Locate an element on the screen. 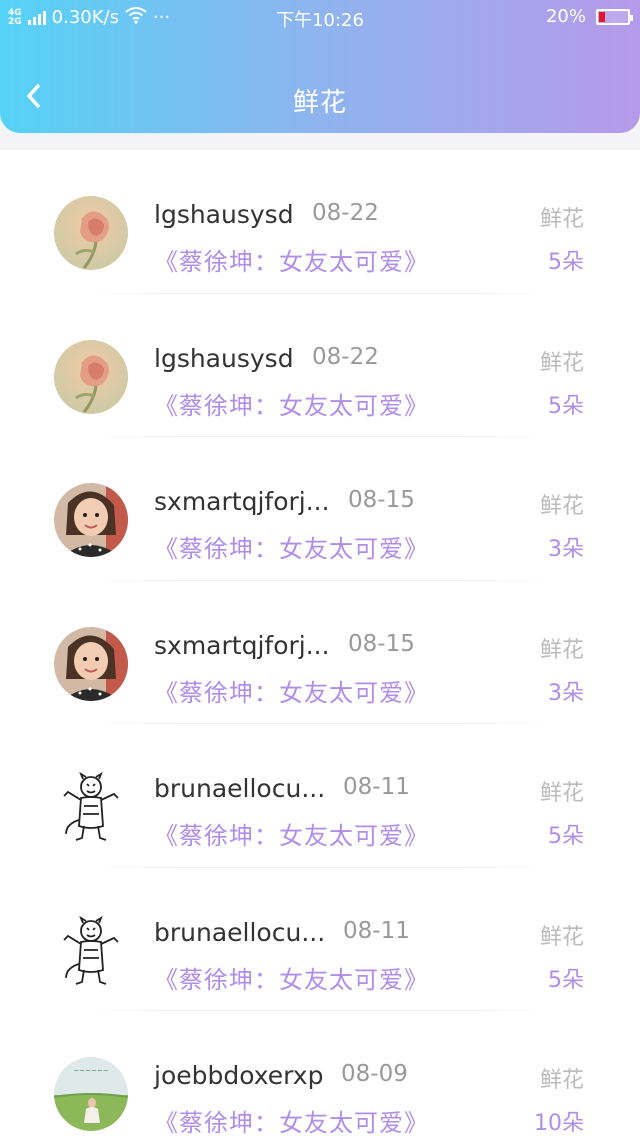 This screenshot has height=1138, width=640. page-title: 鲜花 is located at coordinates (319, 103).